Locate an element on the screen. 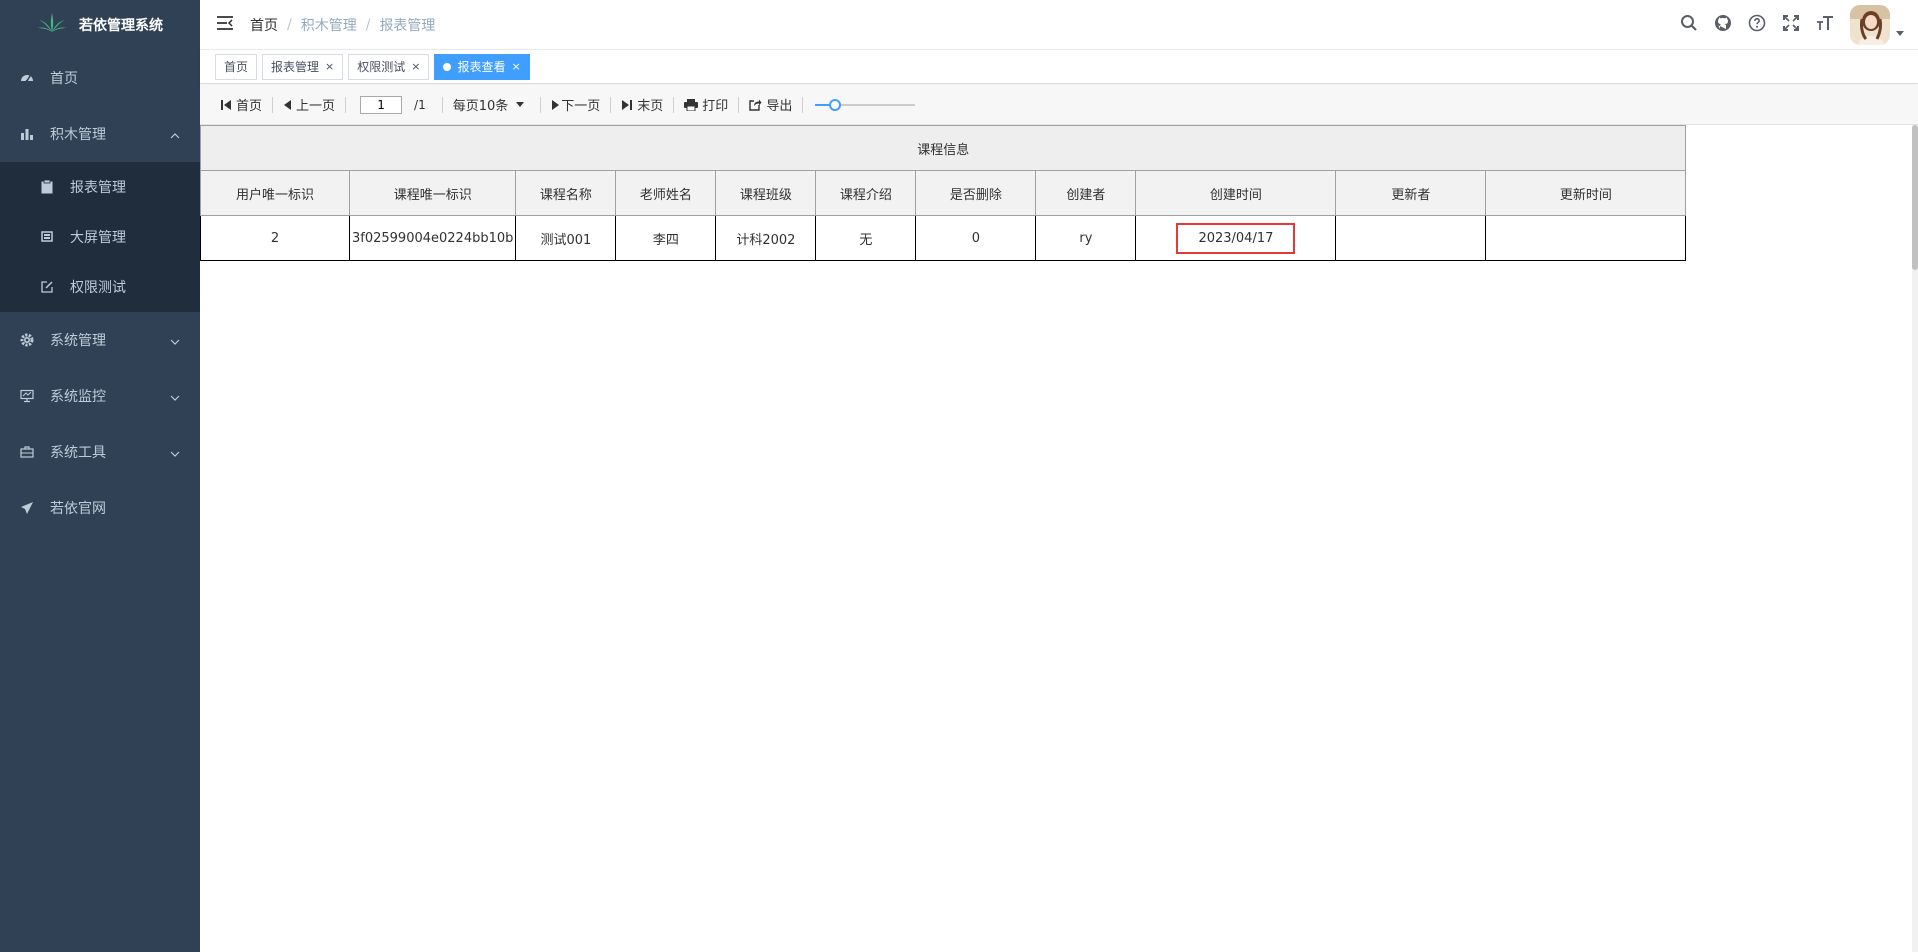  fullscreen-button is located at coordinates (1791, 25).